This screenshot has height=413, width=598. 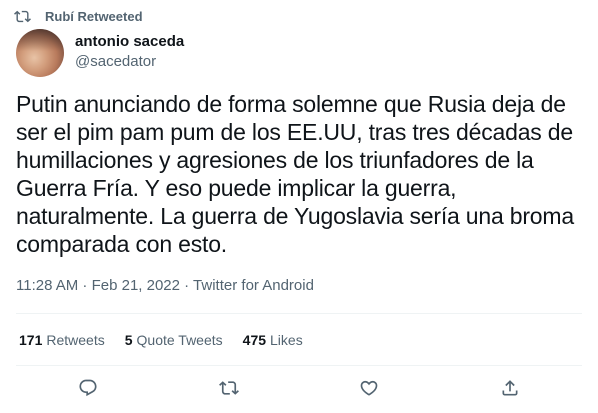 I want to click on author-name: antonio saceda, so click(x=129, y=42).